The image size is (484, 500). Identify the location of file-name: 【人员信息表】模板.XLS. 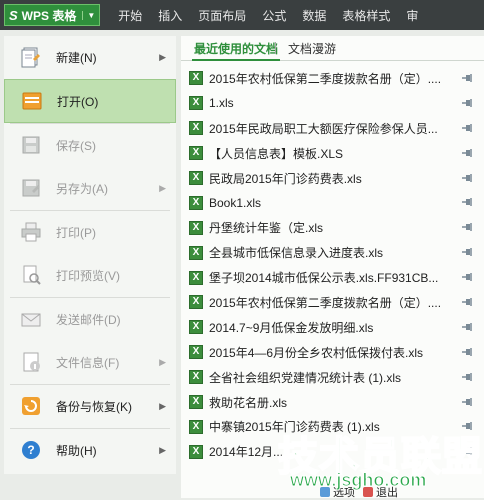
(276, 153).